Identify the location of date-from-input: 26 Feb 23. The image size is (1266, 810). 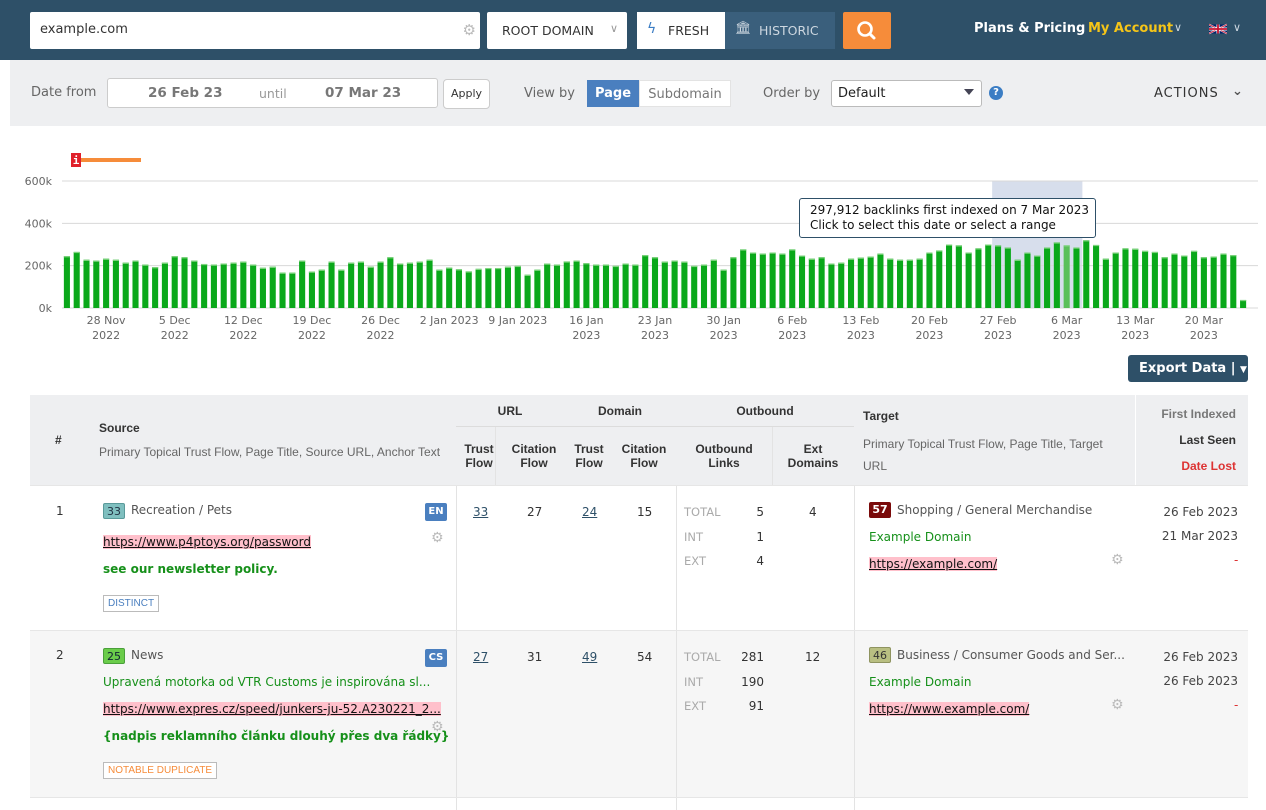
(185, 93).